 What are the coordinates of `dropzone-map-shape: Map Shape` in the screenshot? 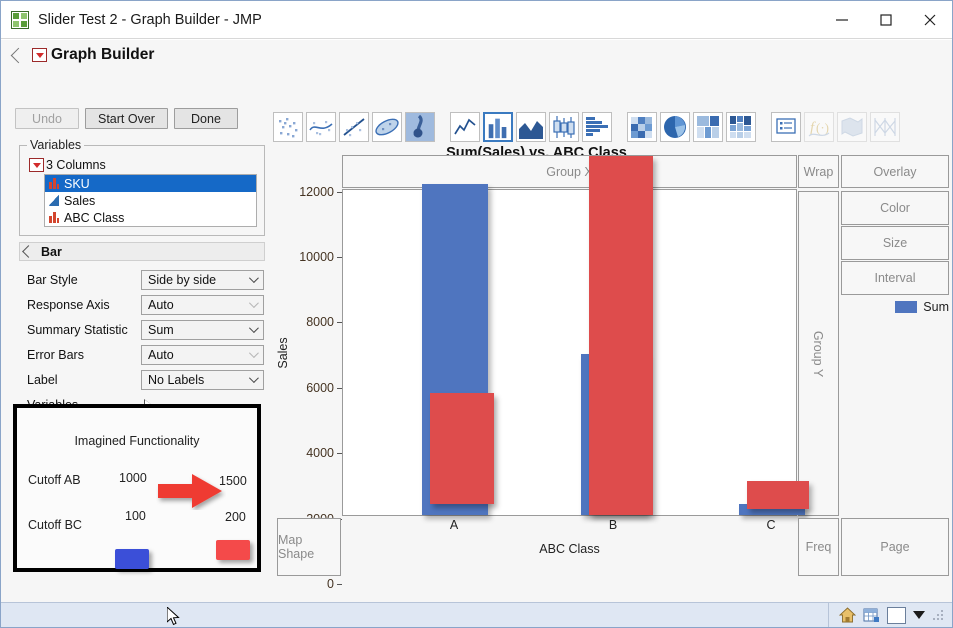 It's located at (309, 547).